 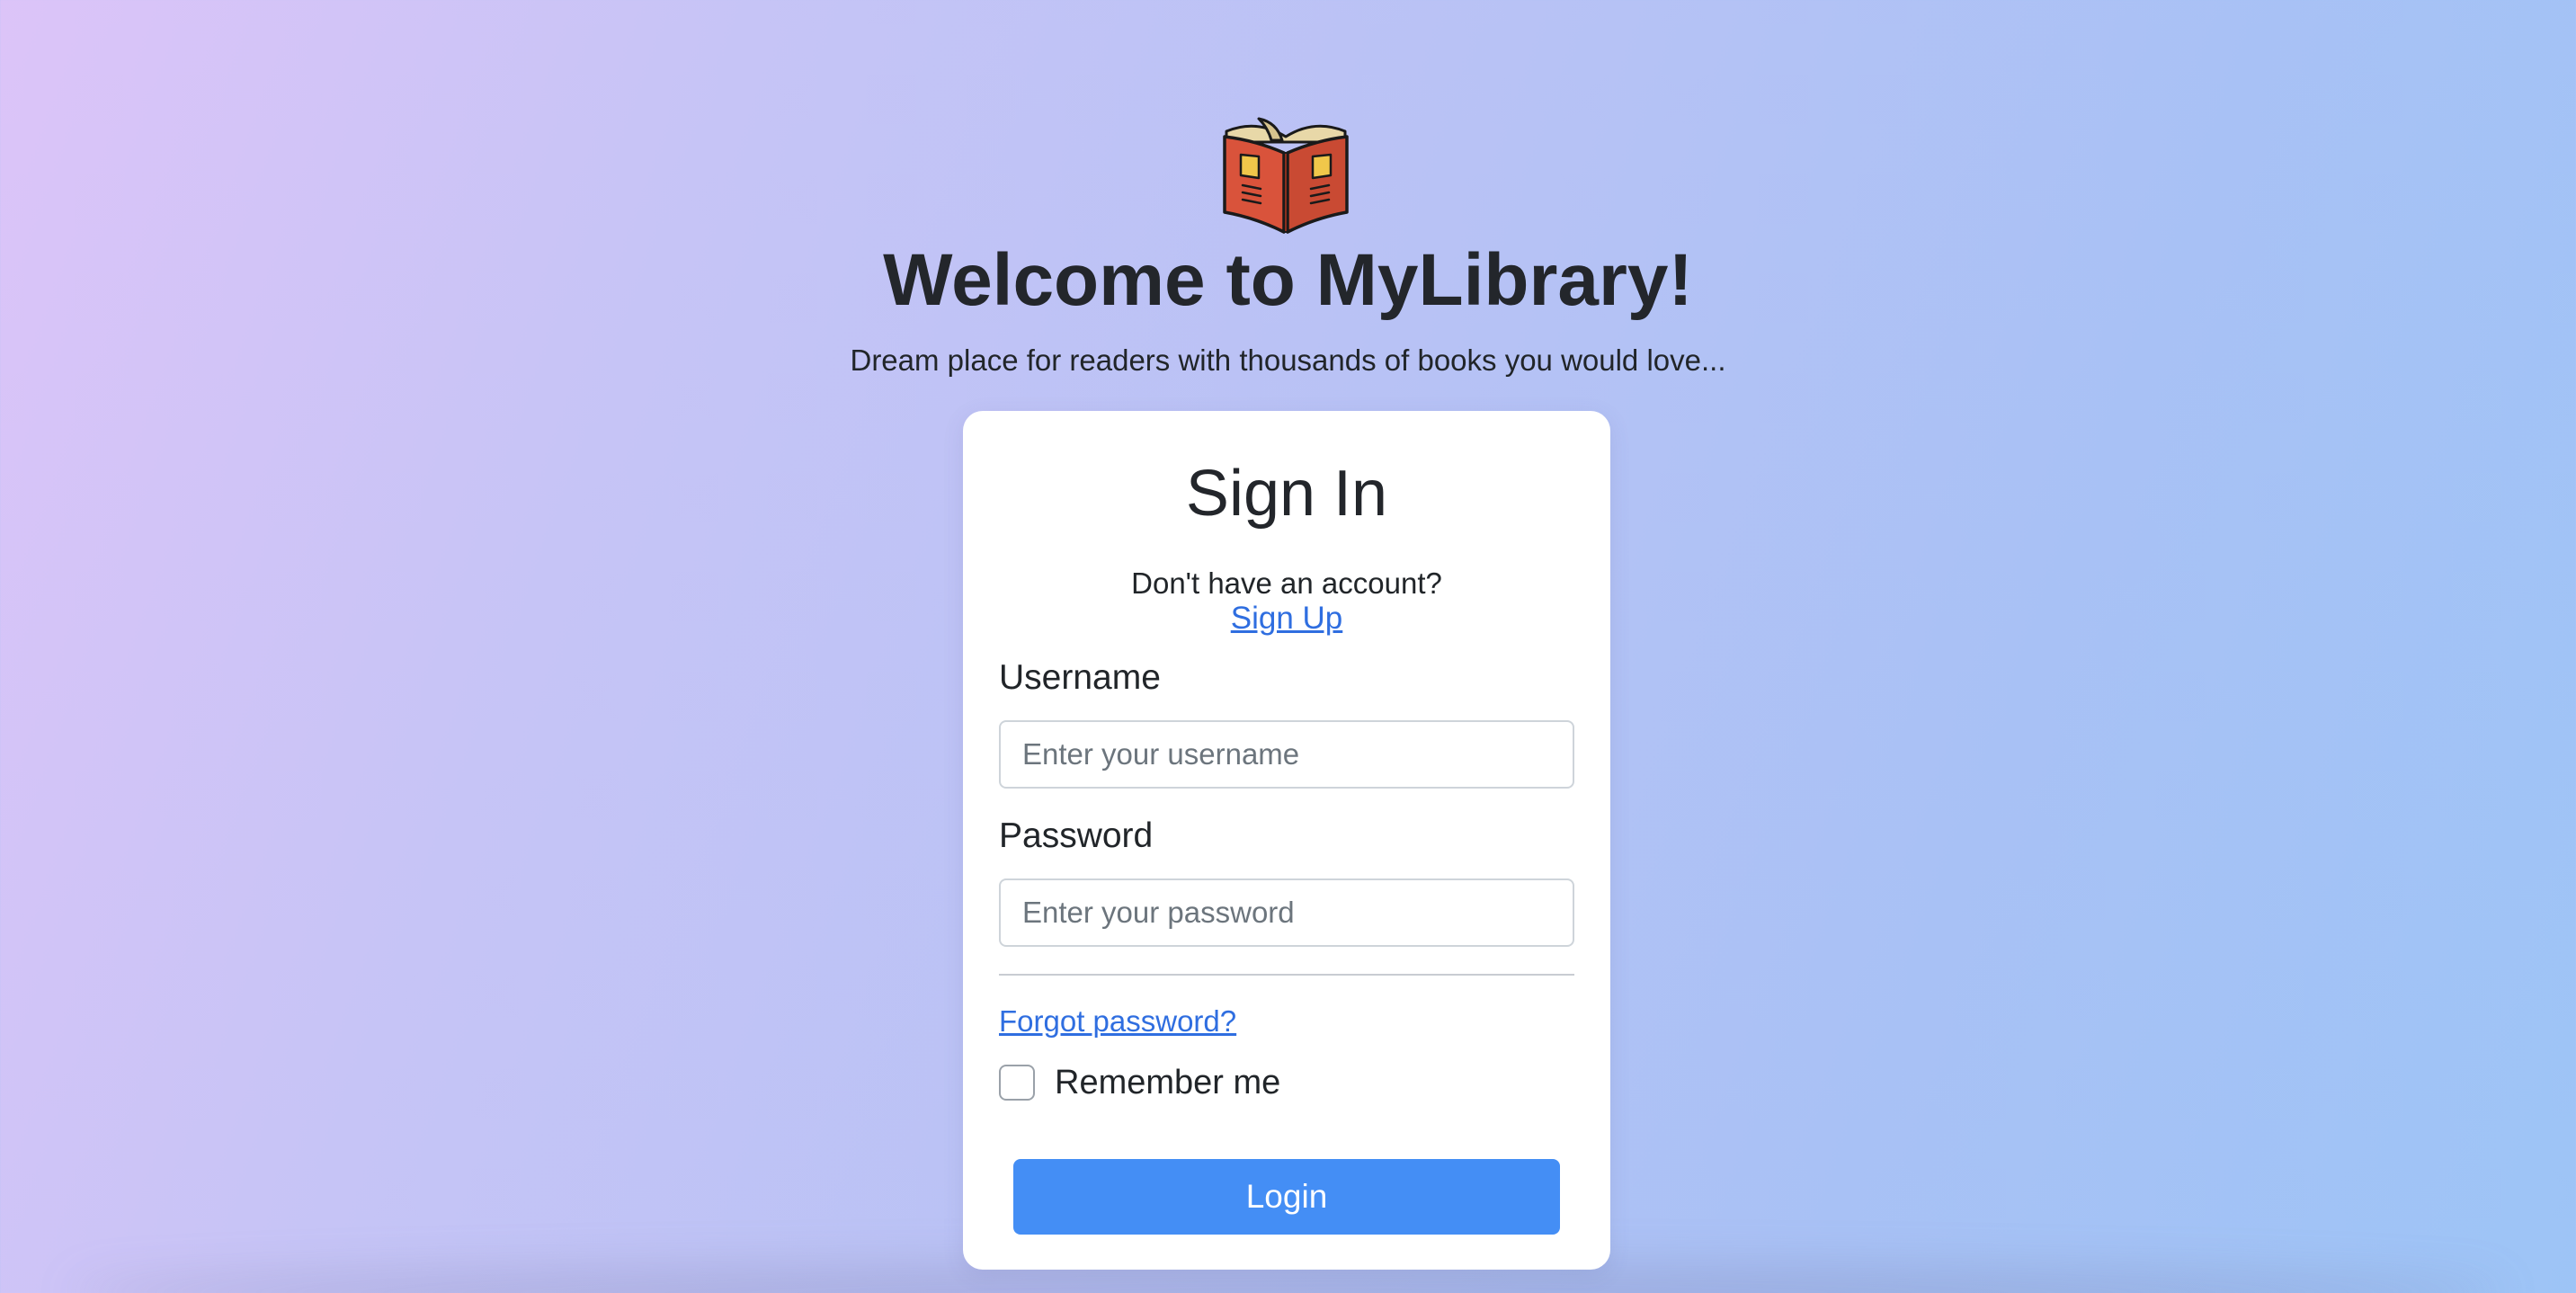 What do you see at coordinates (1017, 1083) in the screenshot?
I see `remember-me-checkbox` at bounding box center [1017, 1083].